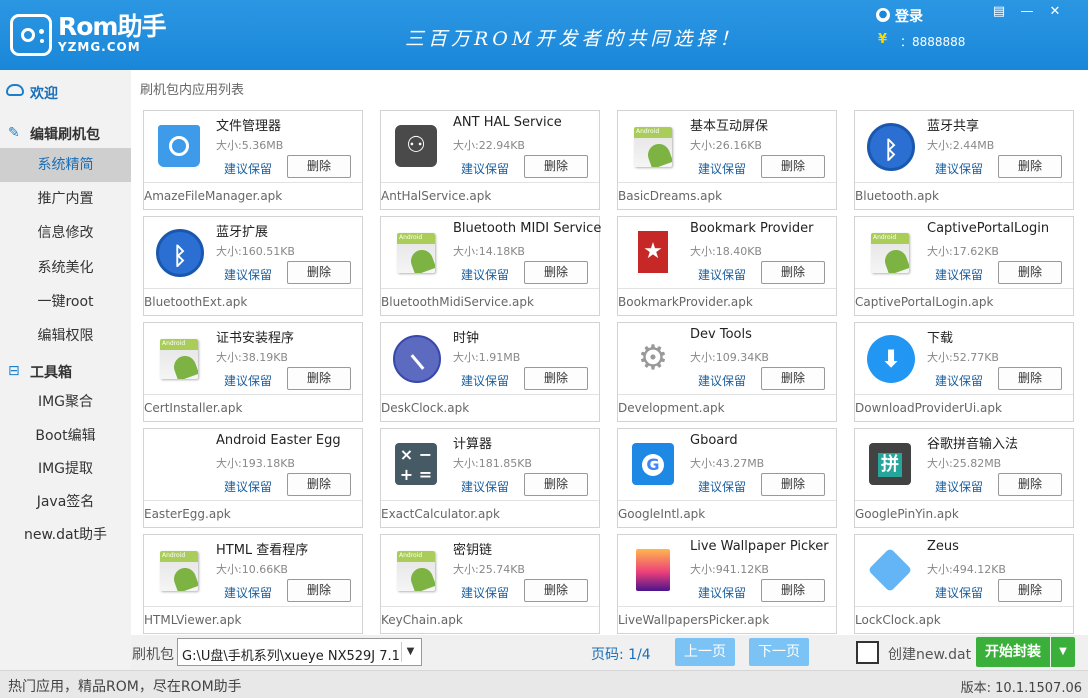  What do you see at coordinates (410, 652) in the screenshot?
I see `chevron-down-icon: ▼` at bounding box center [410, 652].